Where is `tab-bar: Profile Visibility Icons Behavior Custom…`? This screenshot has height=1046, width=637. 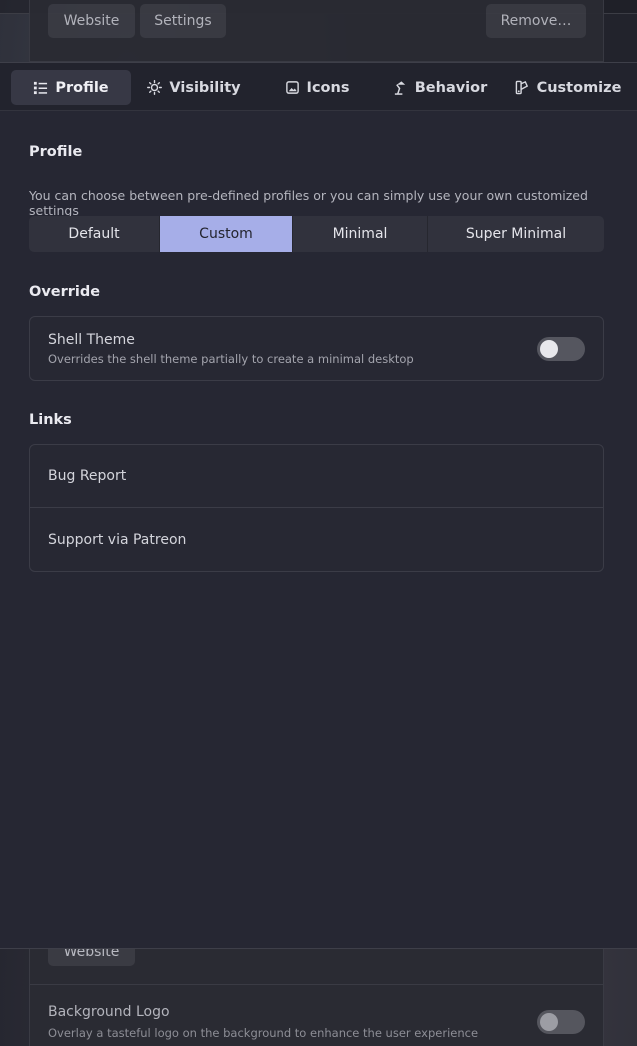
tab-bar: Profile Visibility Icons Behavior Custom… is located at coordinates (318, 87).